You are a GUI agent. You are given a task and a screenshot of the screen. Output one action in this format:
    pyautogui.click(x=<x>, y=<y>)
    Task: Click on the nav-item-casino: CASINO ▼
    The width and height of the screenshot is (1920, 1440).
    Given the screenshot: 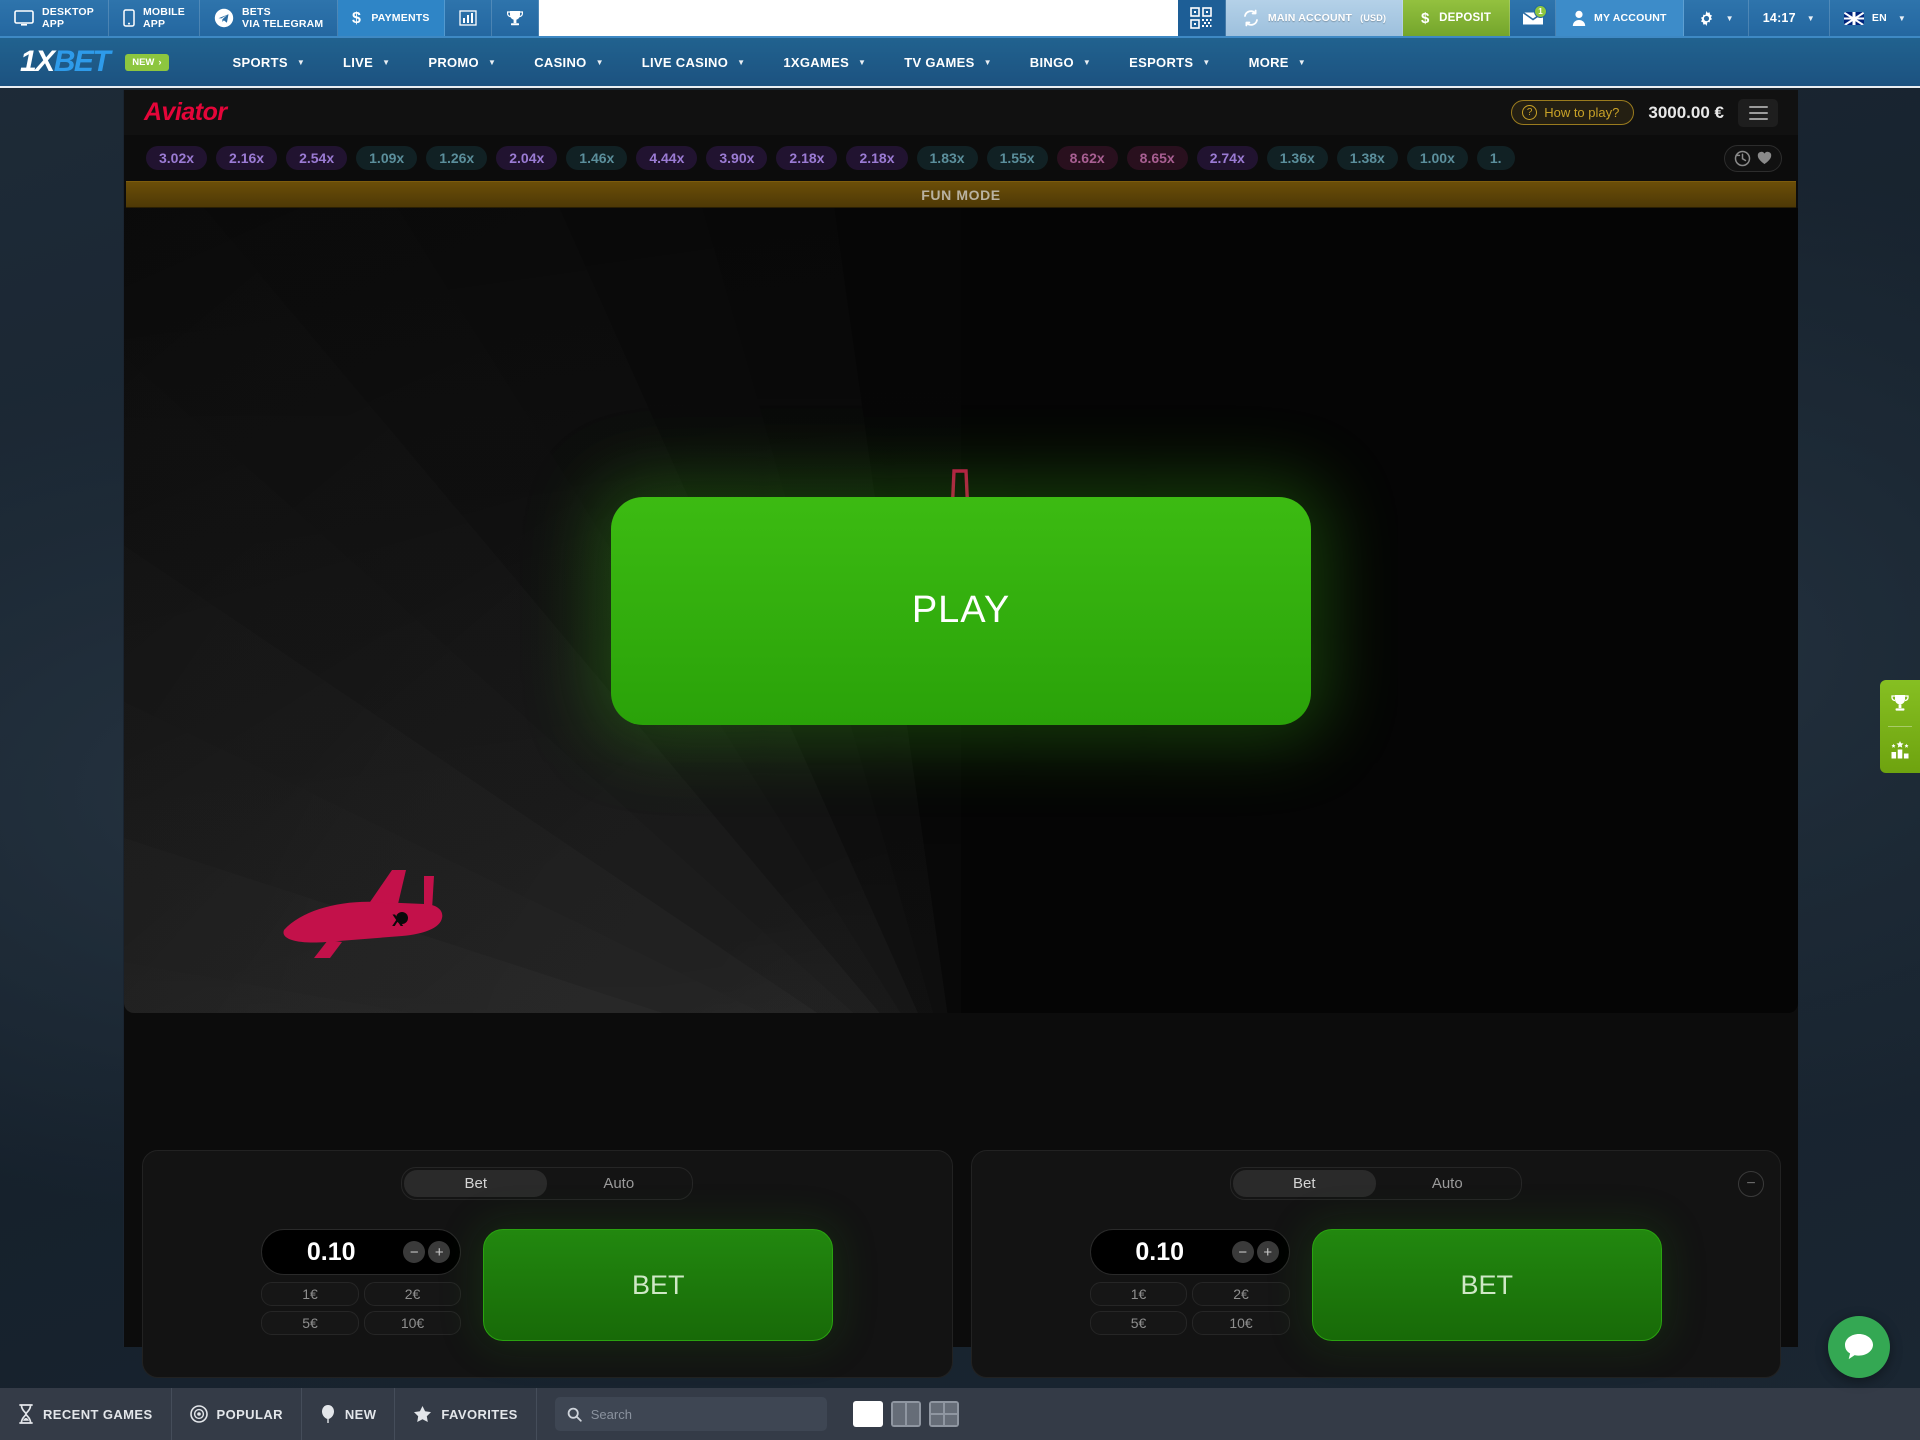 What is the action you would take?
    pyautogui.click(x=569, y=62)
    